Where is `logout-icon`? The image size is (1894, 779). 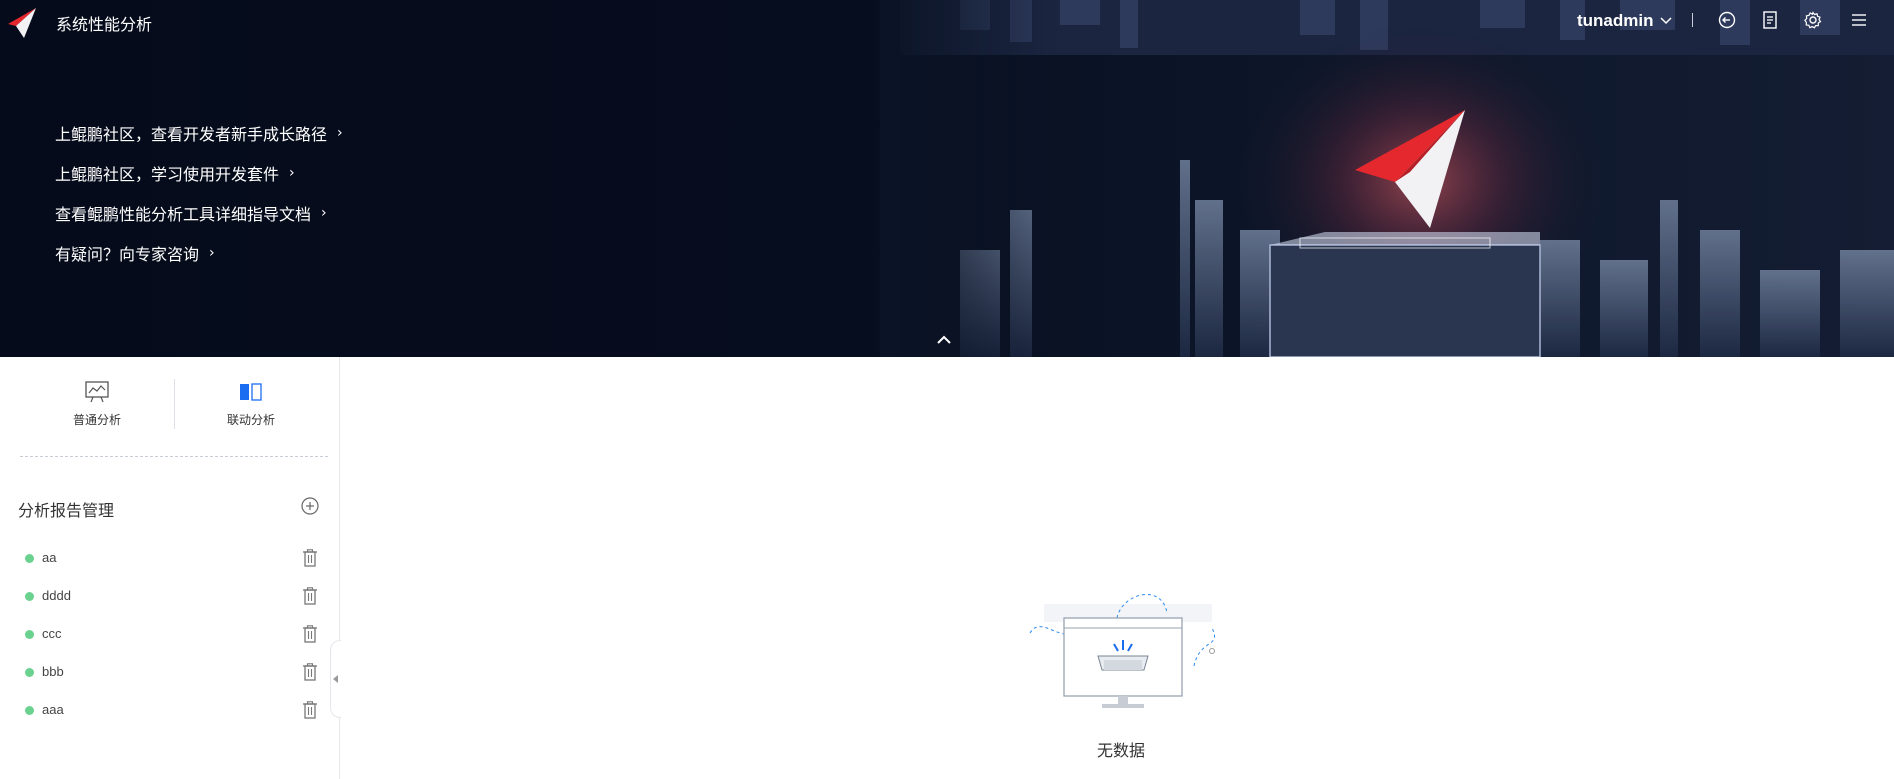 logout-icon is located at coordinates (1727, 20).